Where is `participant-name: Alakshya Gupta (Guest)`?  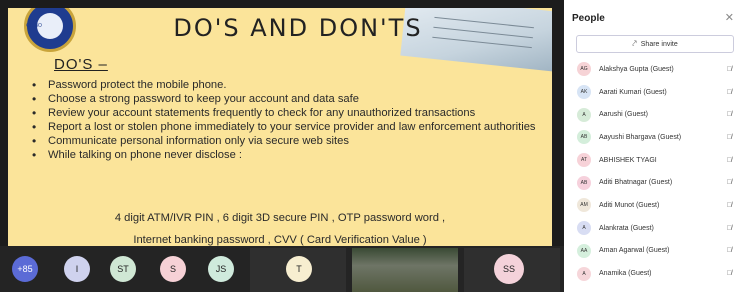
participant-name: Alakshya Gupta (Guest) is located at coordinates (636, 69).